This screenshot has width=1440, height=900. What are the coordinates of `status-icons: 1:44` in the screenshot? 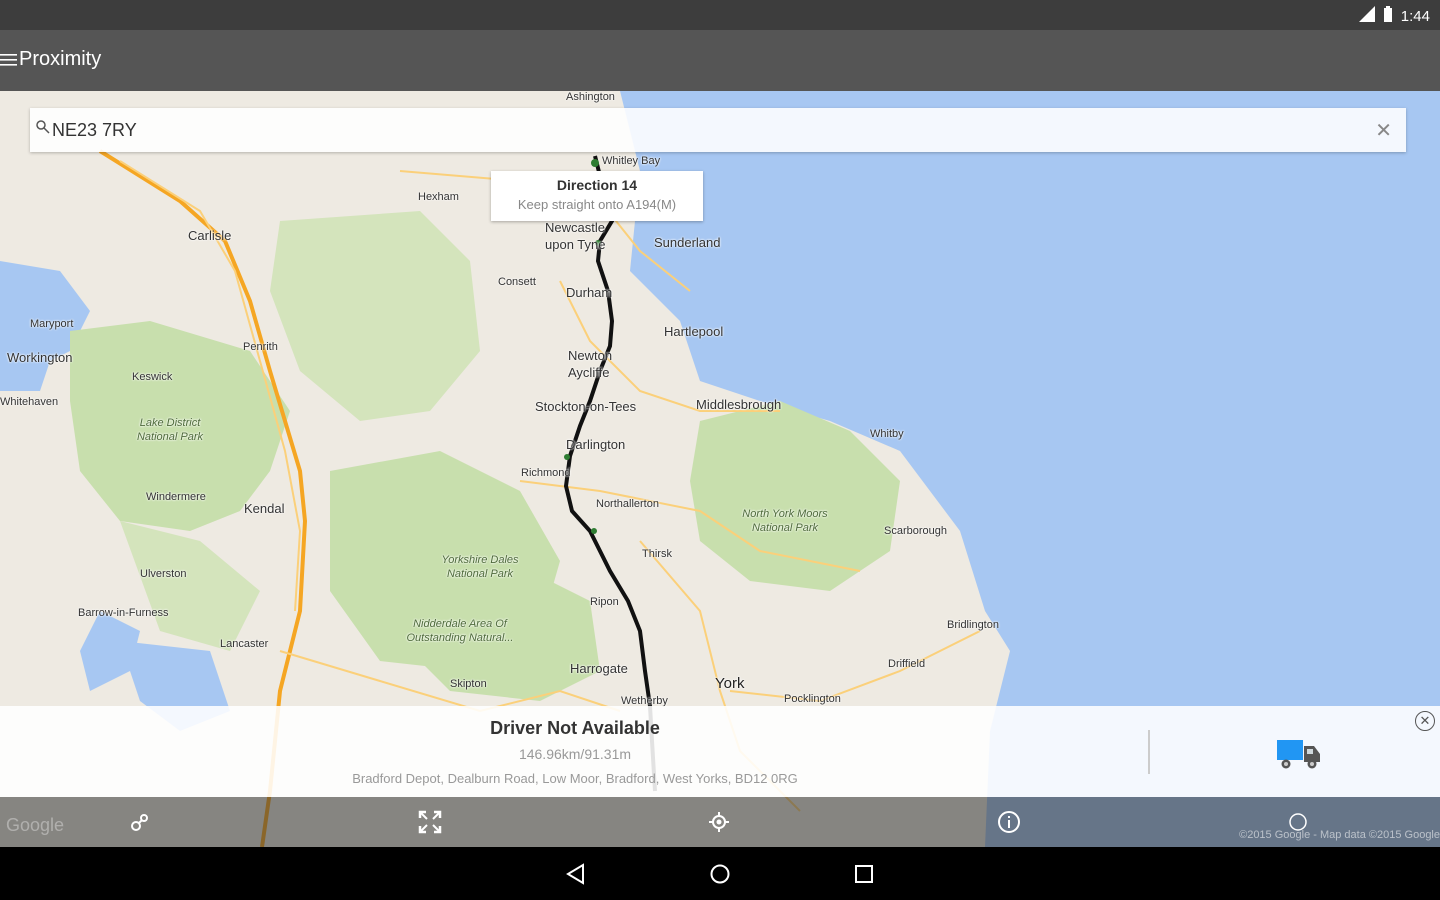 It's located at (1394, 16).